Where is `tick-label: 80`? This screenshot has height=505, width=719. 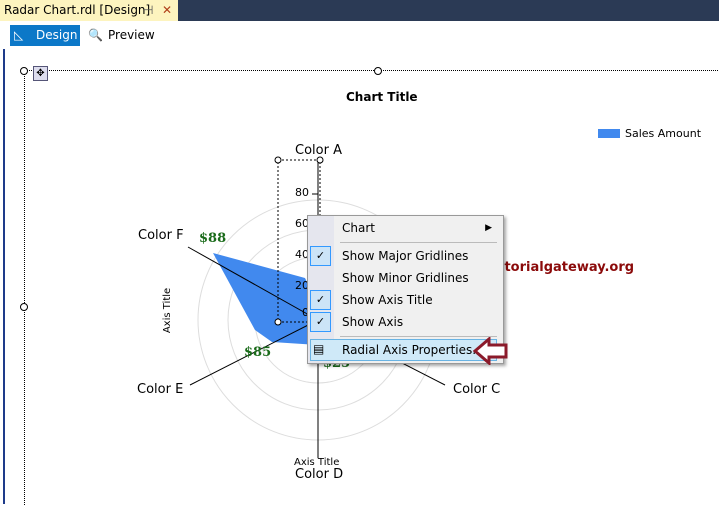
tick-label: 80 is located at coordinates (302, 192).